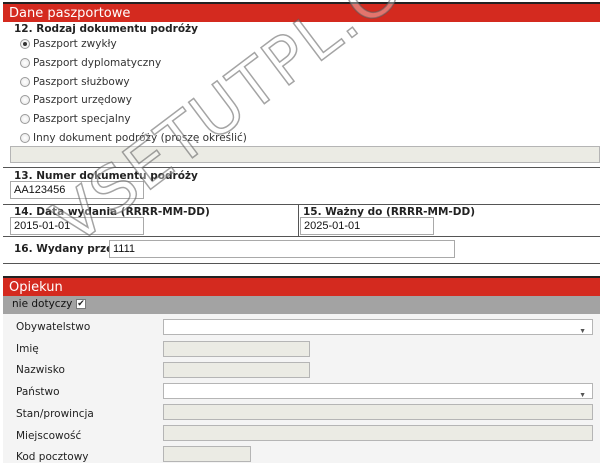 The width and height of the screenshot is (600, 463). I want to click on doc-type-label: 12. Rodzaj dokumentu podróży, so click(106, 29).